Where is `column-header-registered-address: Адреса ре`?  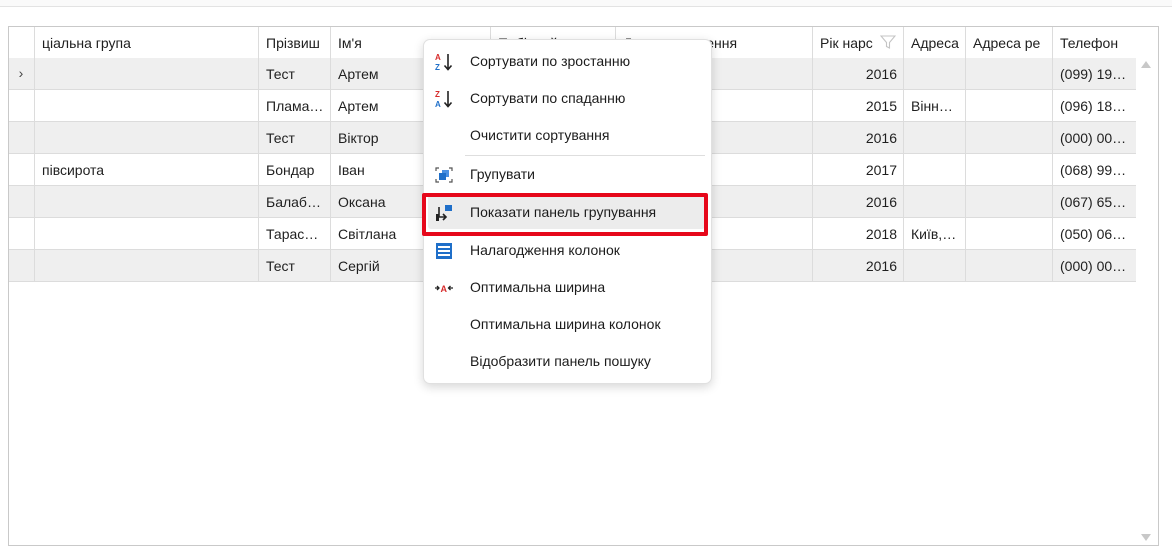
column-header-registered-address: Адреса ре is located at coordinates (1008, 42).